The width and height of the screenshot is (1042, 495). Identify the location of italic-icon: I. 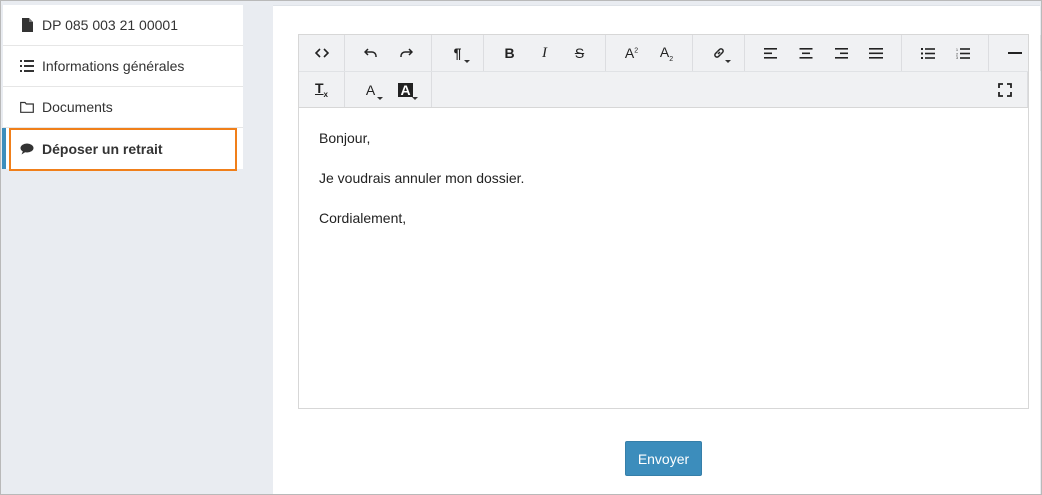
(544, 52).